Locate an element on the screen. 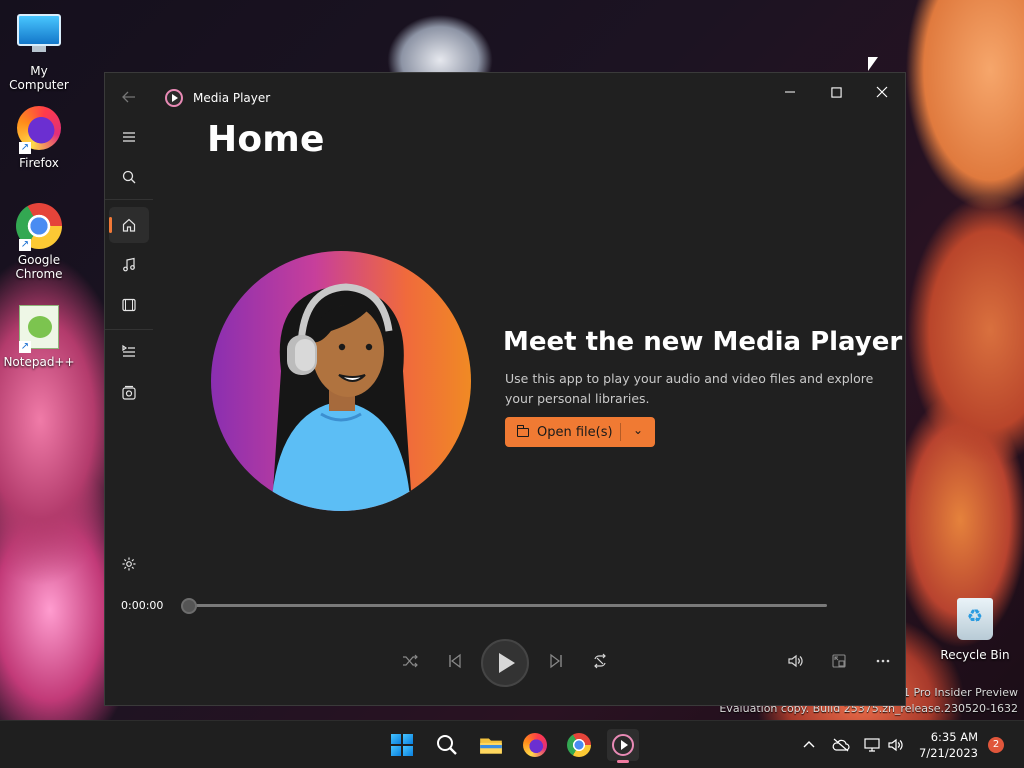 Image resolution: width=1024 pixels, height=768 pixels. open-files-button: Open file(s) ⌄ is located at coordinates (580, 432).